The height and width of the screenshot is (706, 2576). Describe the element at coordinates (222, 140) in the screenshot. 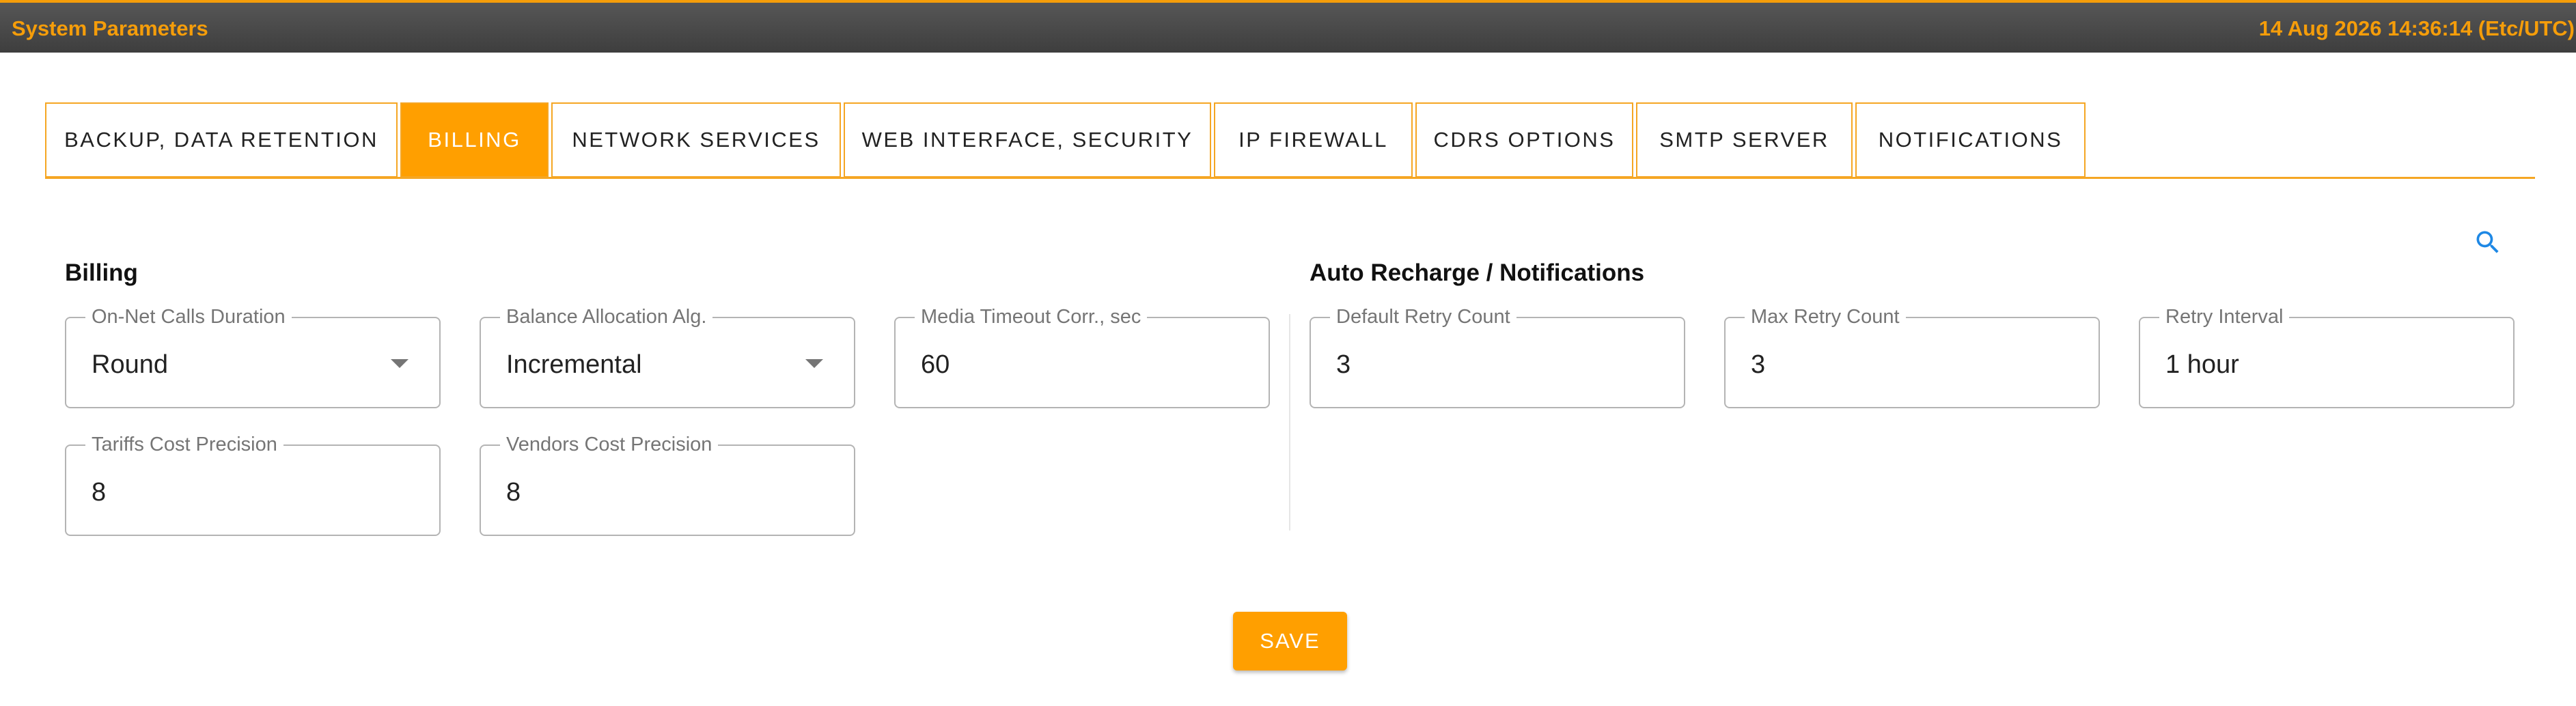

I see `tab-backup-data-retention: BACKUP, DATA RETENTION` at that location.